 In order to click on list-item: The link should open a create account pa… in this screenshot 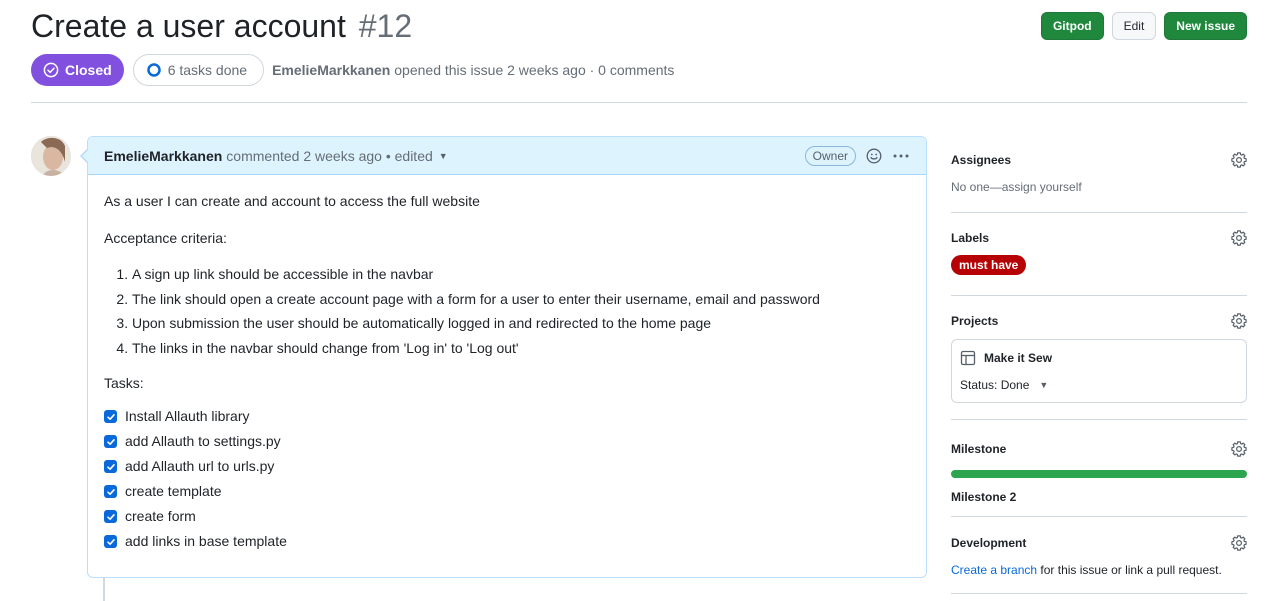, I will do `click(521, 300)`.